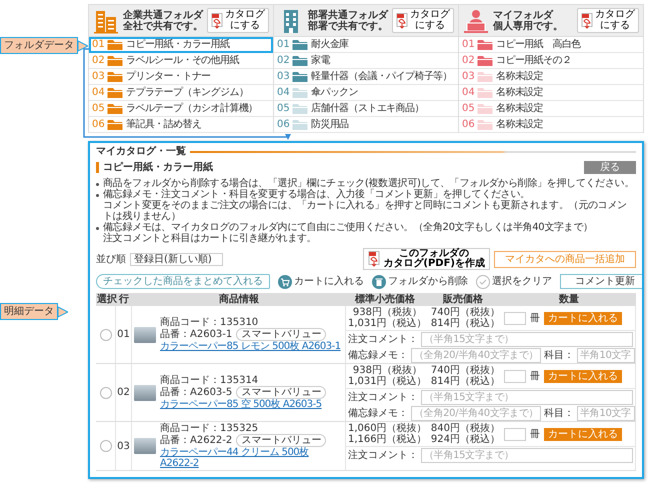  I want to click on folder-name: コピー用紙 高白色, so click(538, 44).